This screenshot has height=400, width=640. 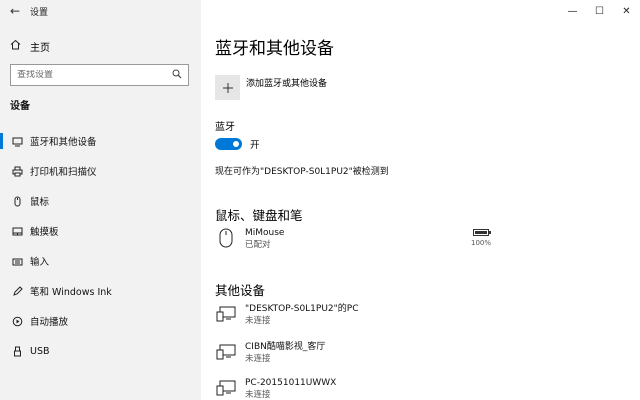 What do you see at coordinates (40, 48) in the screenshot?
I see `home-label: 主页` at bounding box center [40, 48].